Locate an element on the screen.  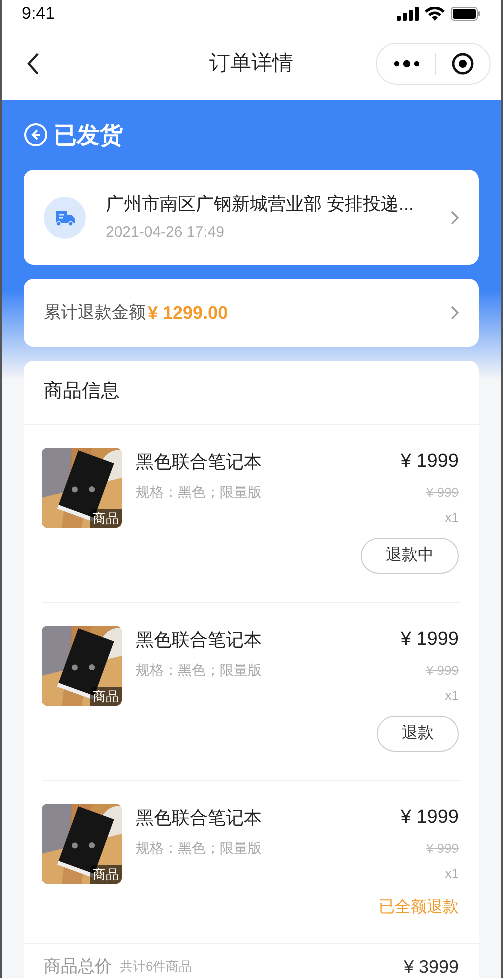
signal-icon is located at coordinates (408, 14).